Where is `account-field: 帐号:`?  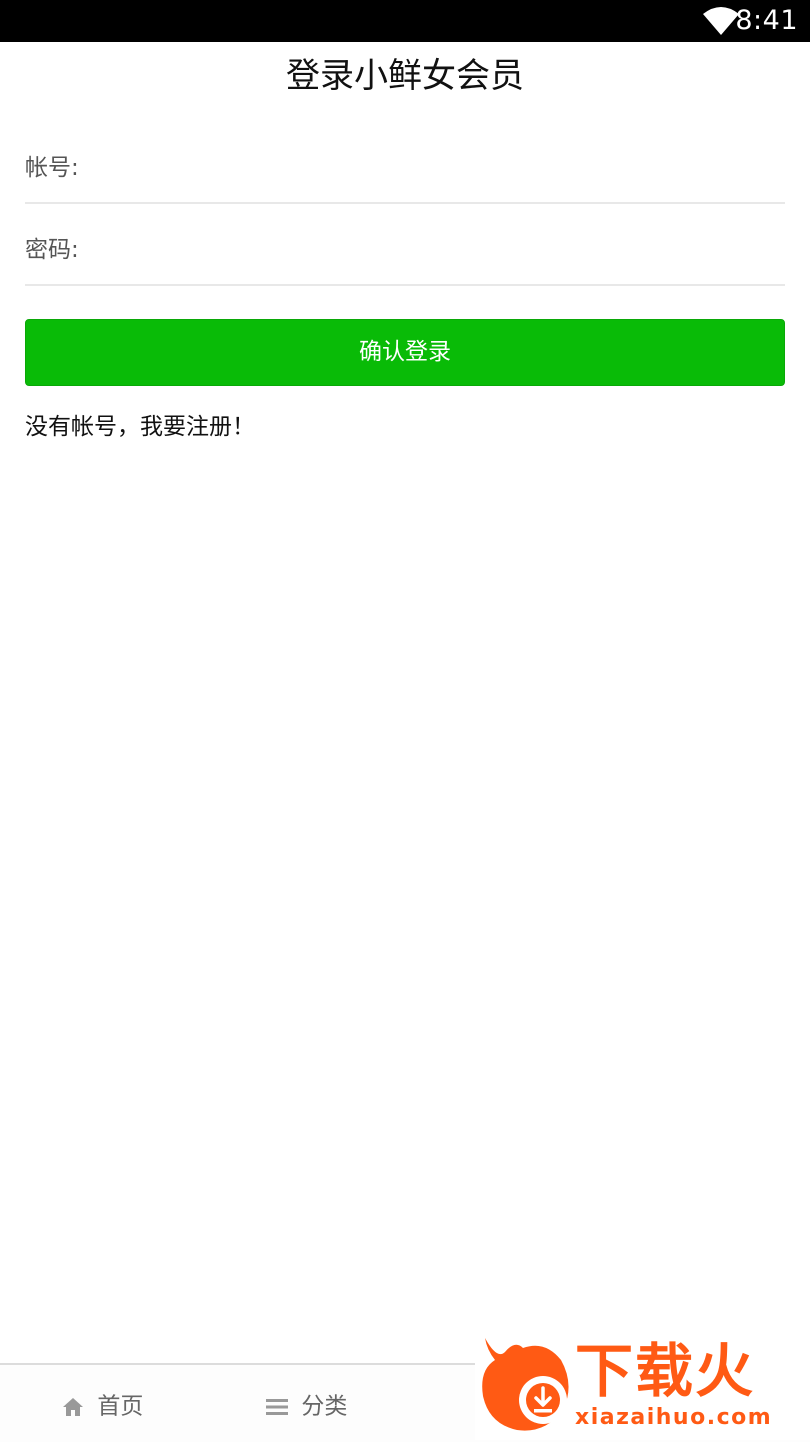 account-field: 帐号: is located at coordinates (405, 162).